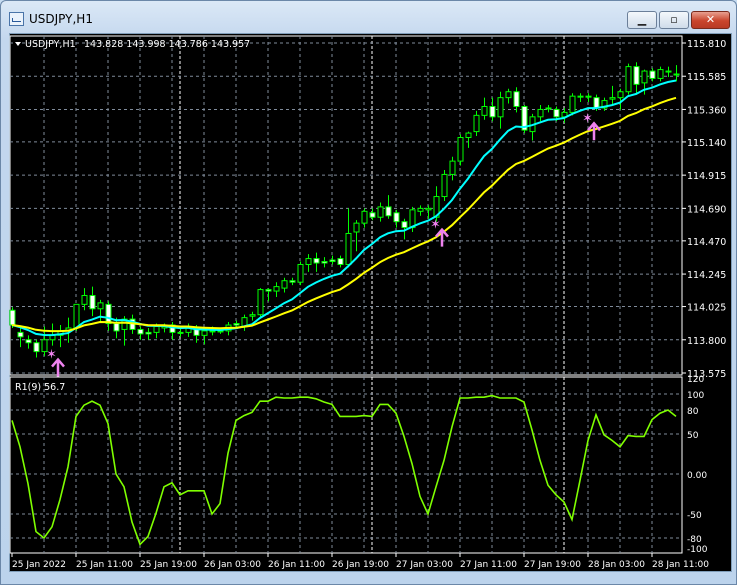 The height and width of the screenshot is (585, 737). What do you see at coordinates (424, 565) in the screenshot?
I see `time-tick-label: 27 Jan 03:00` at bounding box center [424, 565].